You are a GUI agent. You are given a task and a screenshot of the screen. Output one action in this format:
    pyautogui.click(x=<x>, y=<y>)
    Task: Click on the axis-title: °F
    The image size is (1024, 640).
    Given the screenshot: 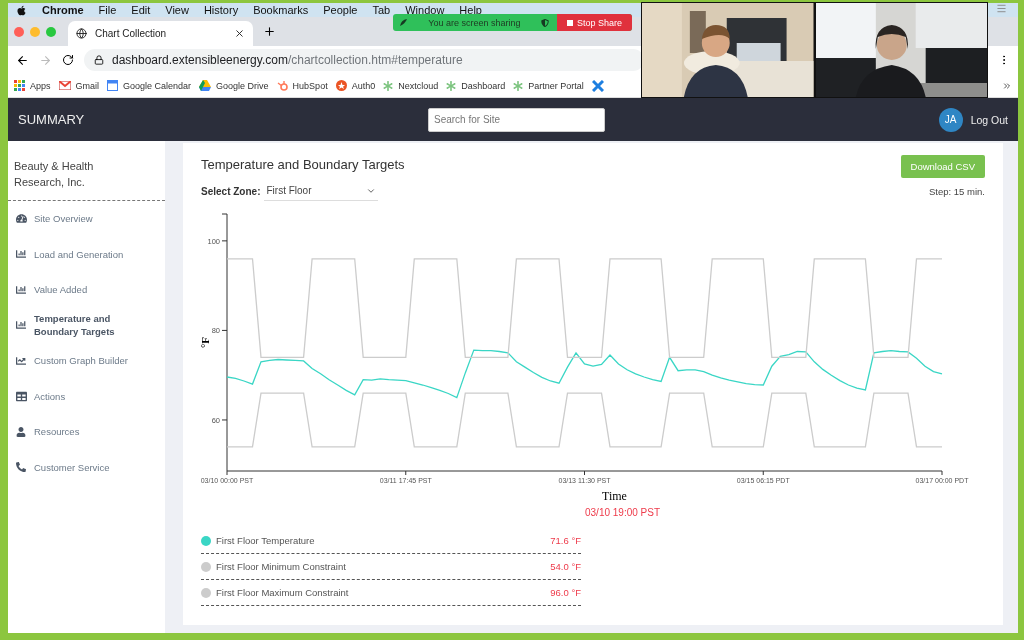 What is the action you would take?
    pyautogui.click(x=205, y=342)
    